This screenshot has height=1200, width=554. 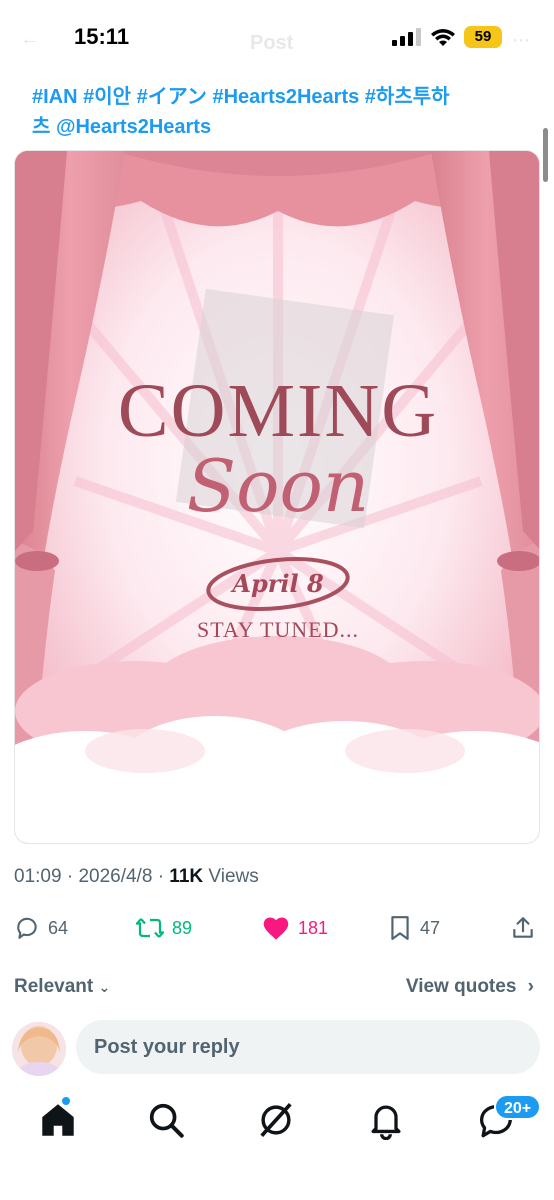 I want to click on like-count: 181, so click(x=313, y=927).